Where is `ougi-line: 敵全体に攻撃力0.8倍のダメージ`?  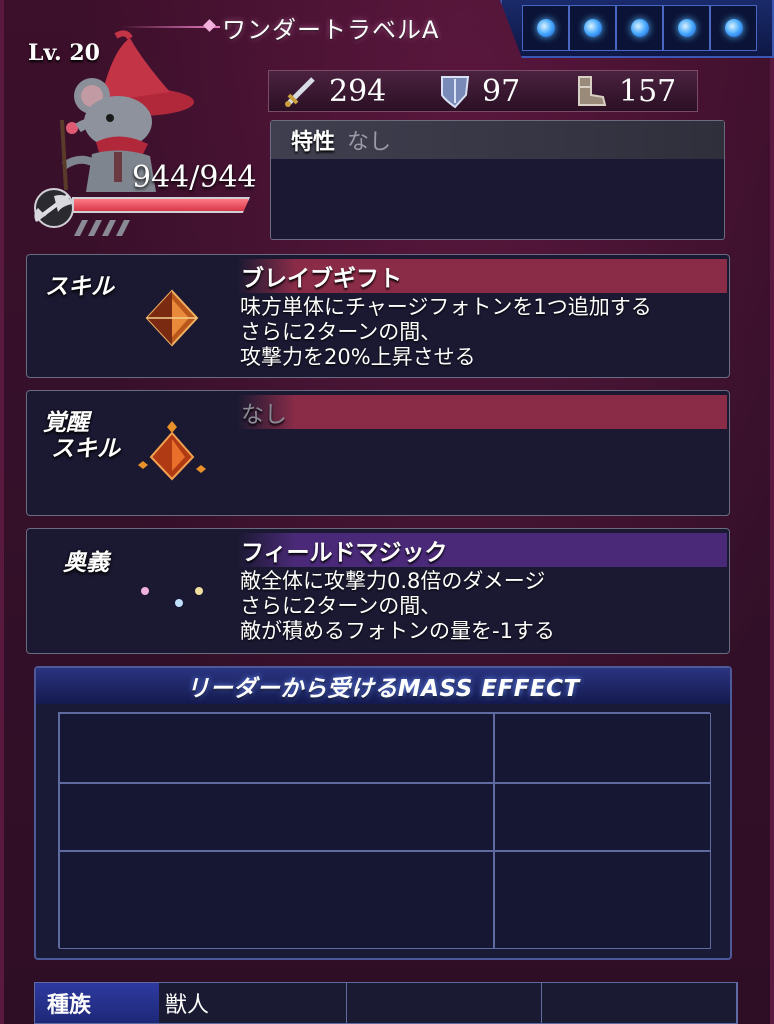
ougi-line: 敵全体に攻撃力0.8倍のダメージ is located at coordinates (393, 581).